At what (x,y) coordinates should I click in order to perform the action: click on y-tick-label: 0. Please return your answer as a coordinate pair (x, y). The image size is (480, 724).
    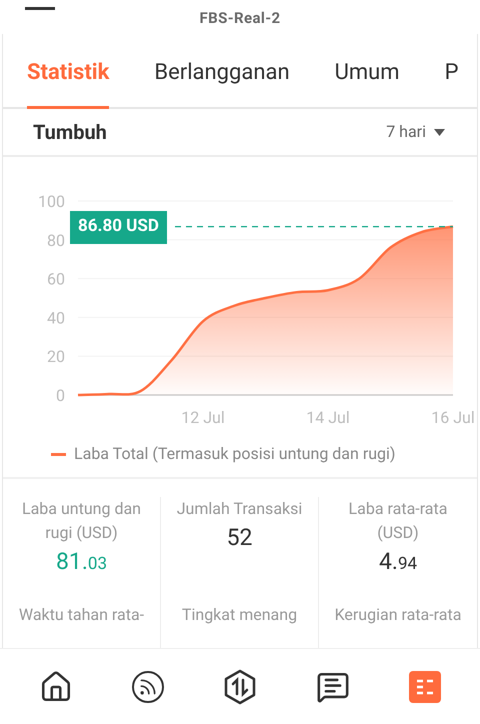
    Looking at the image, I should click on (60, 395).